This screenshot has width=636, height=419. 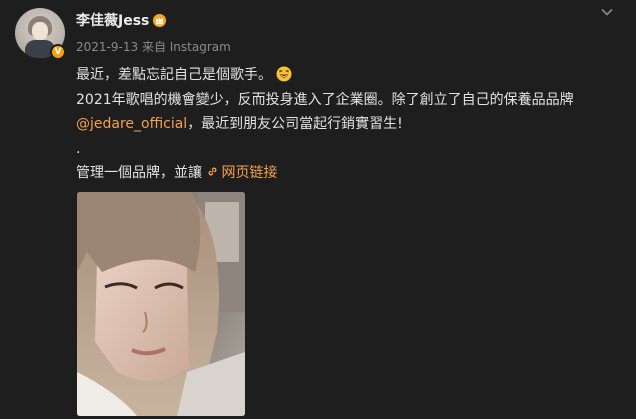 What do you see at coordinates (78, 148) in the screenshot?
I see `post-line-4: .` at bounding box center [78, 148].